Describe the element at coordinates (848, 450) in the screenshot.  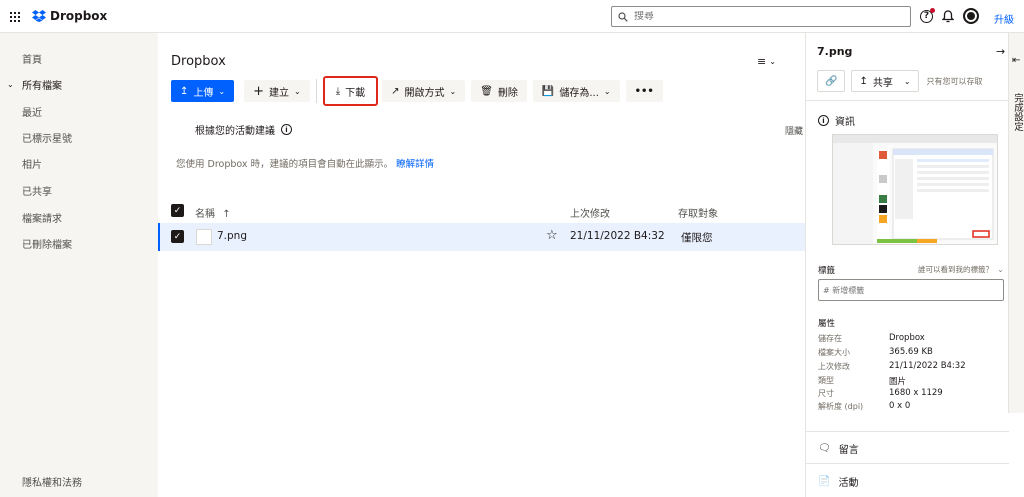
I see `comments-label: 留言` at that location.